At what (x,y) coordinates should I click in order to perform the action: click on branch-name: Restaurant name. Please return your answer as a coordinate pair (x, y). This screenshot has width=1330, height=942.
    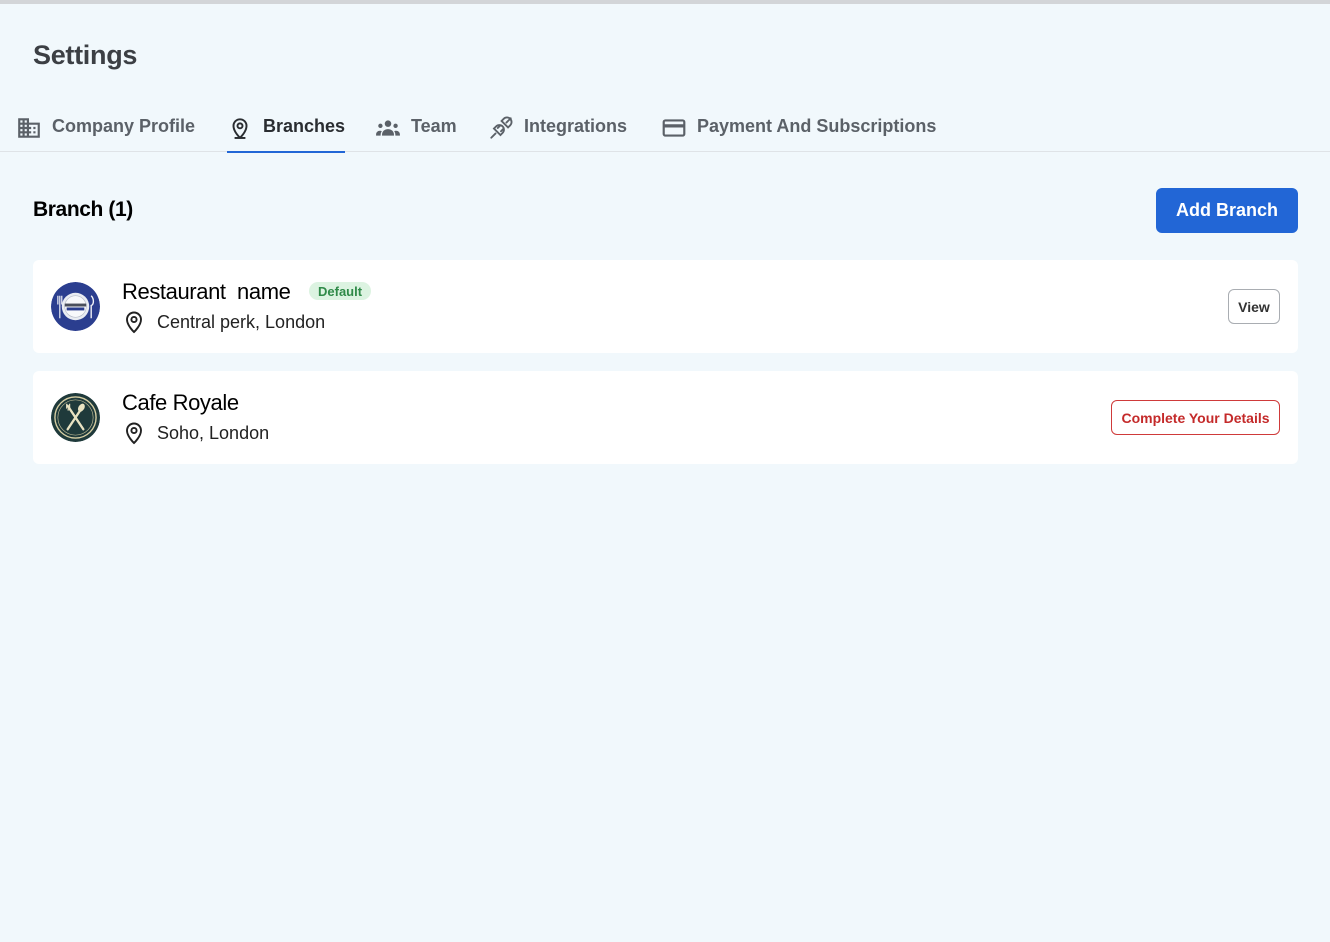
    Looking at the image, I should click on (206, 291).